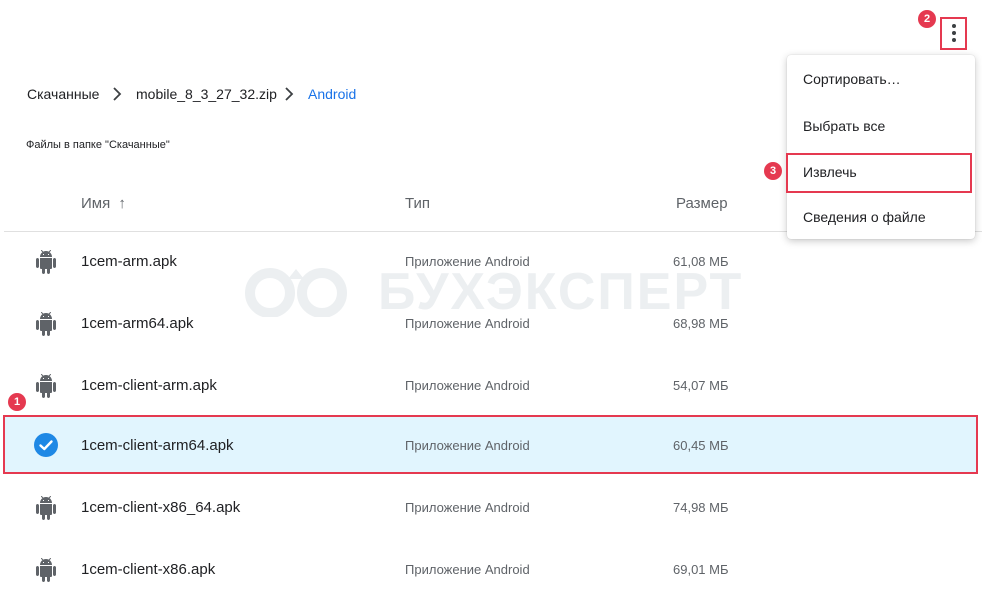 This screenshot has width=982, height=592. What do you see at coordinates (98, 145) in the screenshot?
I see `section-title: Файлы в папке "Скачанные"` at bounding box center [98, 145].